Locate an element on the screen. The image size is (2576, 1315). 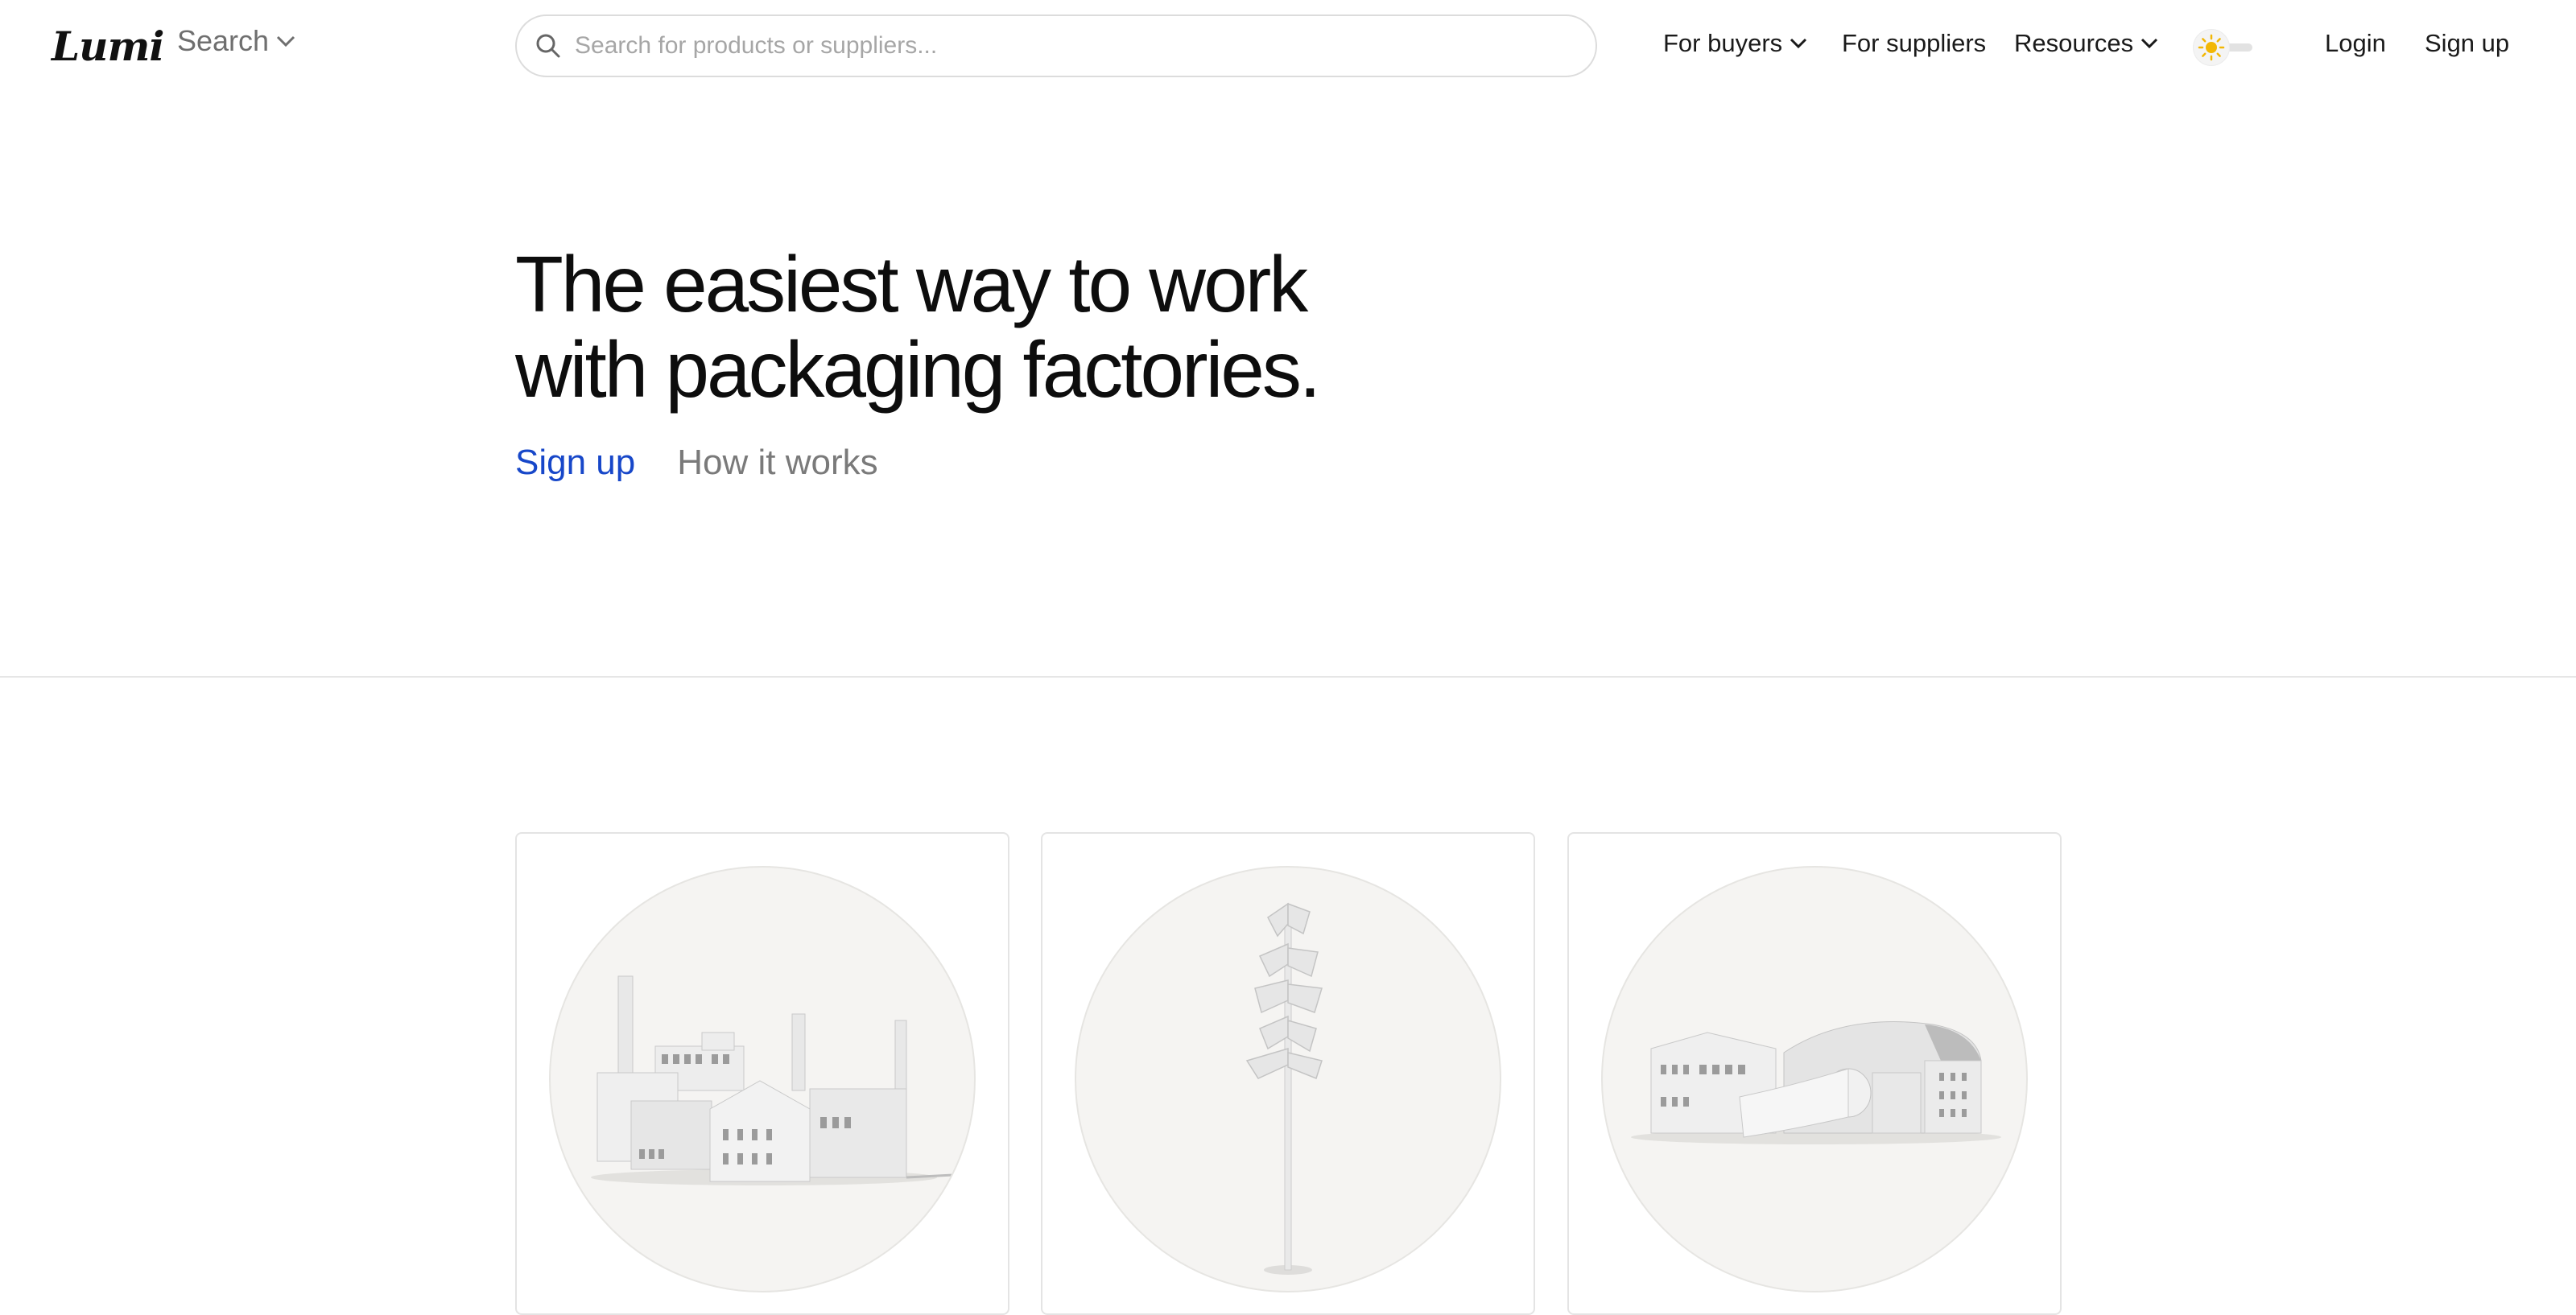
feature-card-factory is located at coordinates (762, 1073).